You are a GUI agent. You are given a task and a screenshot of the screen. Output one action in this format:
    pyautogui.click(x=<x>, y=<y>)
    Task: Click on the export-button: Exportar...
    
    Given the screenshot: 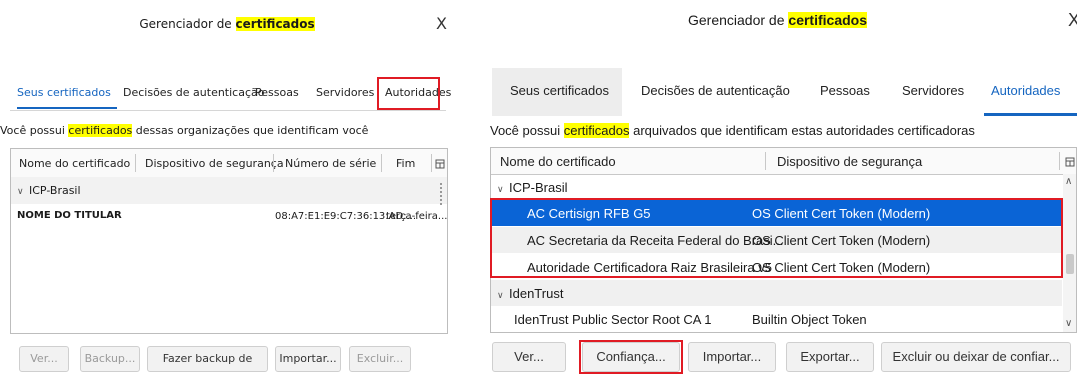 What is the action you would take?
    pyautogui.click(x=830, y=357)
    